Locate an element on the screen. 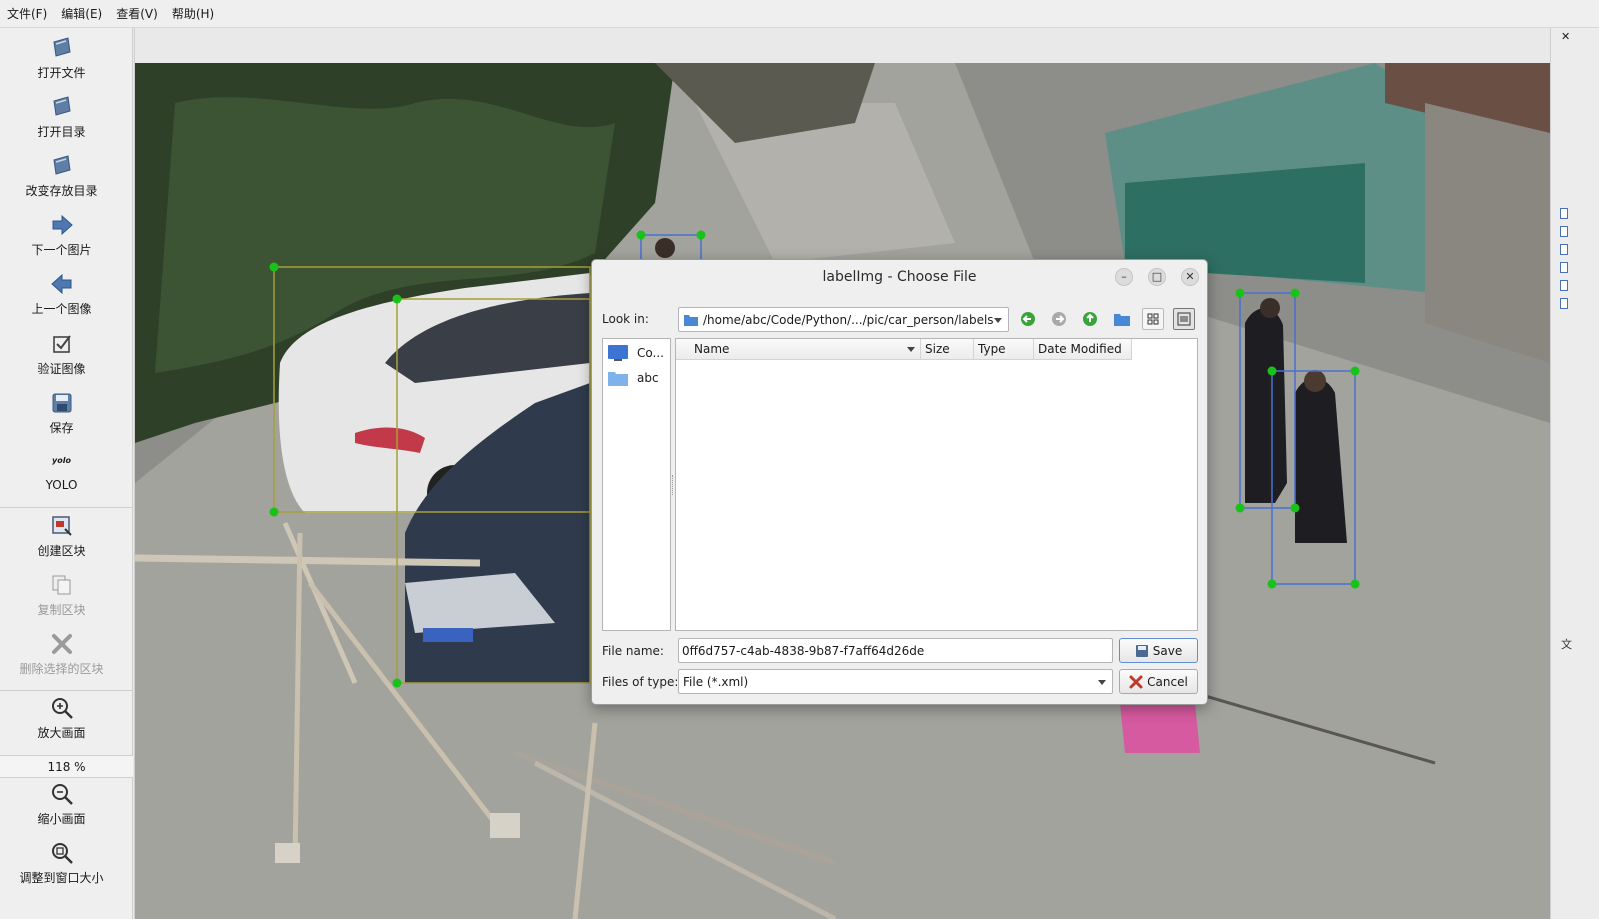  file-type-value: File (*.xml) is located at coordinates (716, 681).